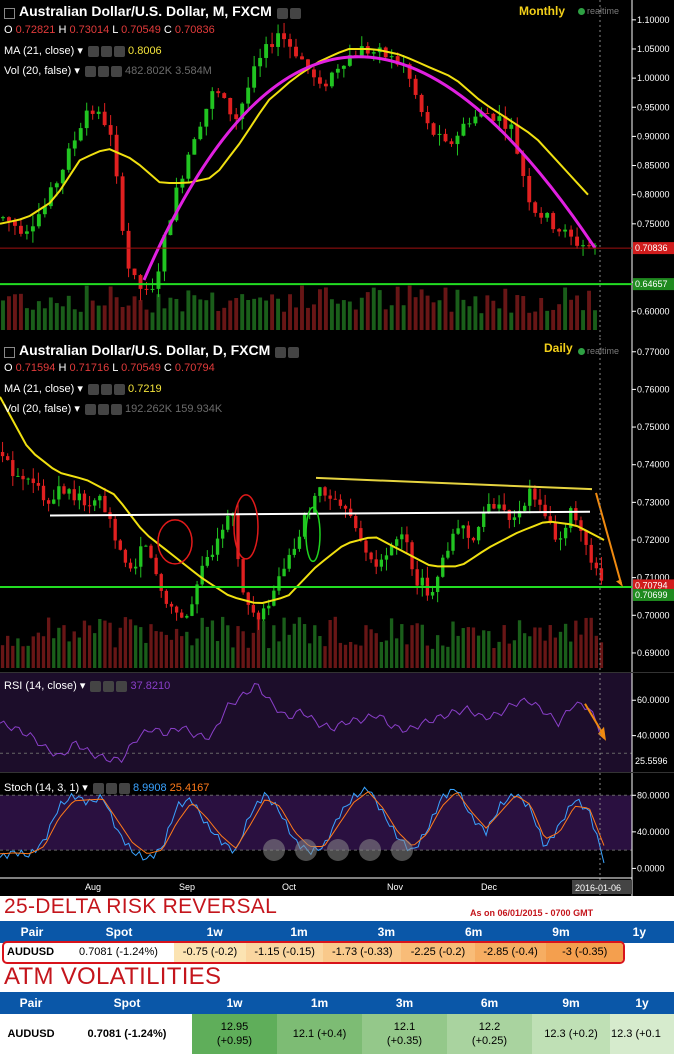 This screenshot has width=674, height=1055. What do you see at coordinates (653, 615) in the screenshot?
I see `y-tick-label: 0.70000` at bounding box center [653, 615].